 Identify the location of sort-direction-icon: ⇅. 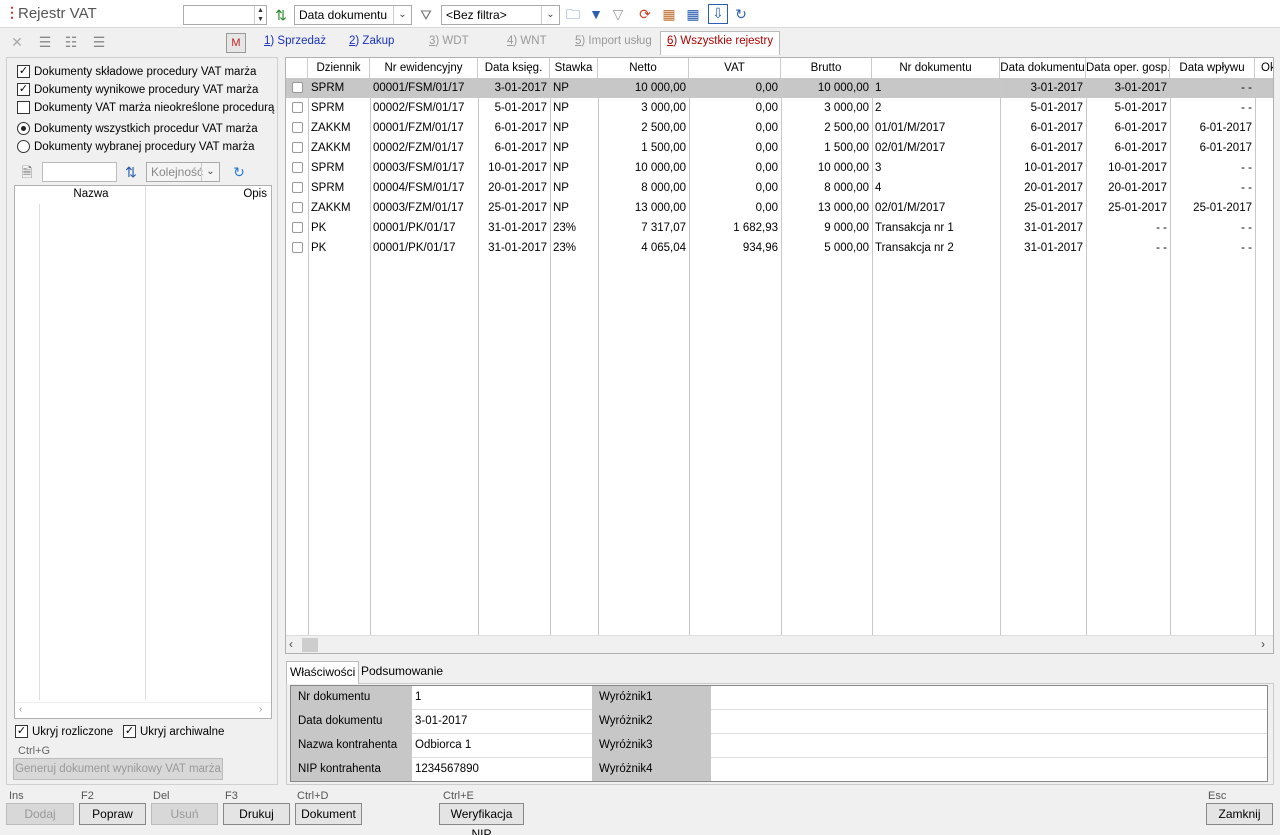
(281, 15).